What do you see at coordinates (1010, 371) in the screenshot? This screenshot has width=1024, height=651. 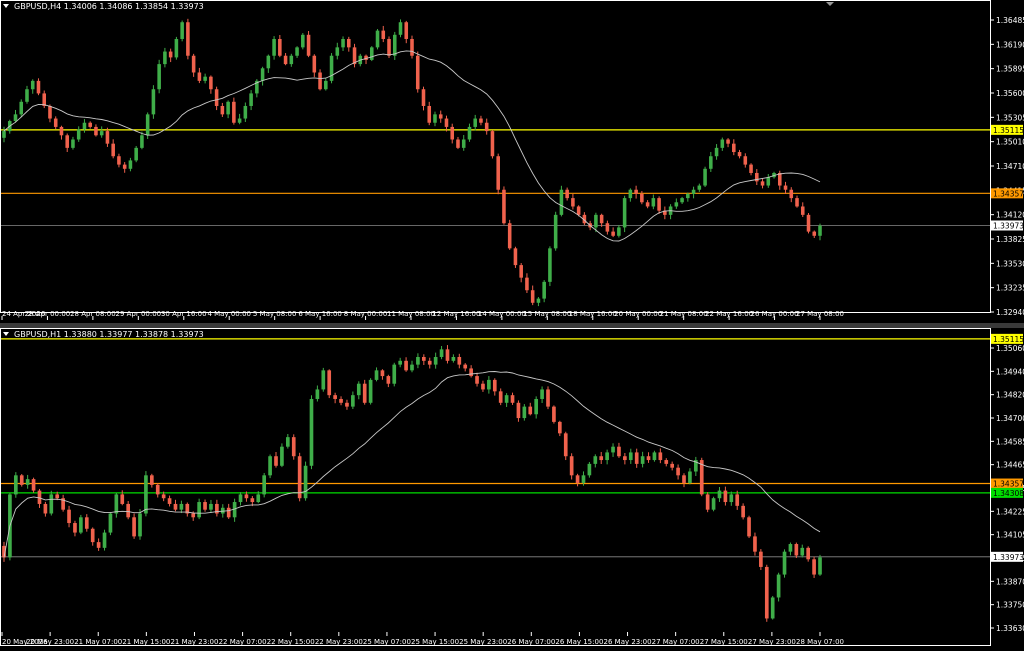 I see `y-tick-label: 1.34940` at bounding box center [1010, 371].